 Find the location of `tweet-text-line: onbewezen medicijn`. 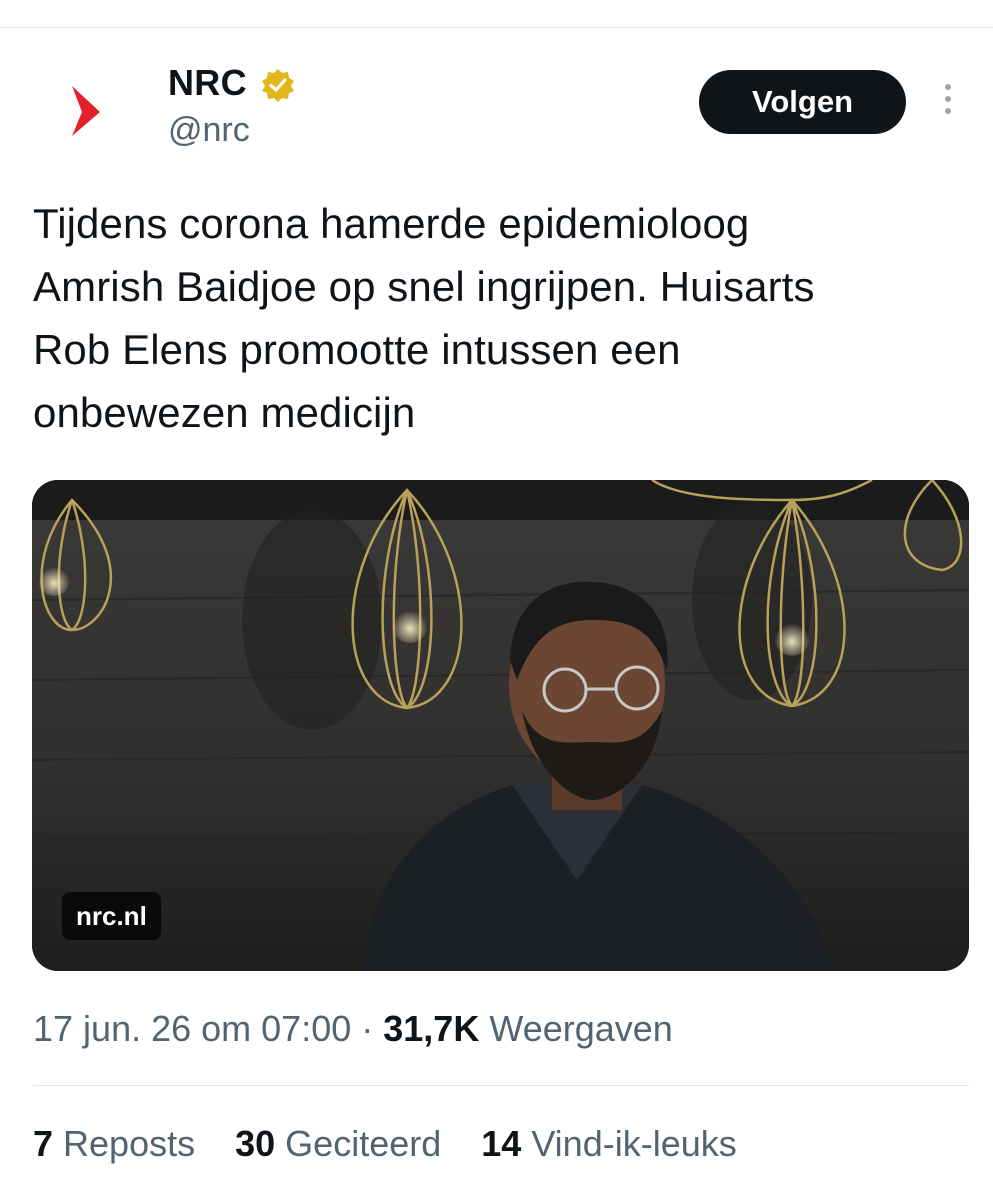

tweet-text-line: onbewezen medicijn is located at coordinates (224, 412).